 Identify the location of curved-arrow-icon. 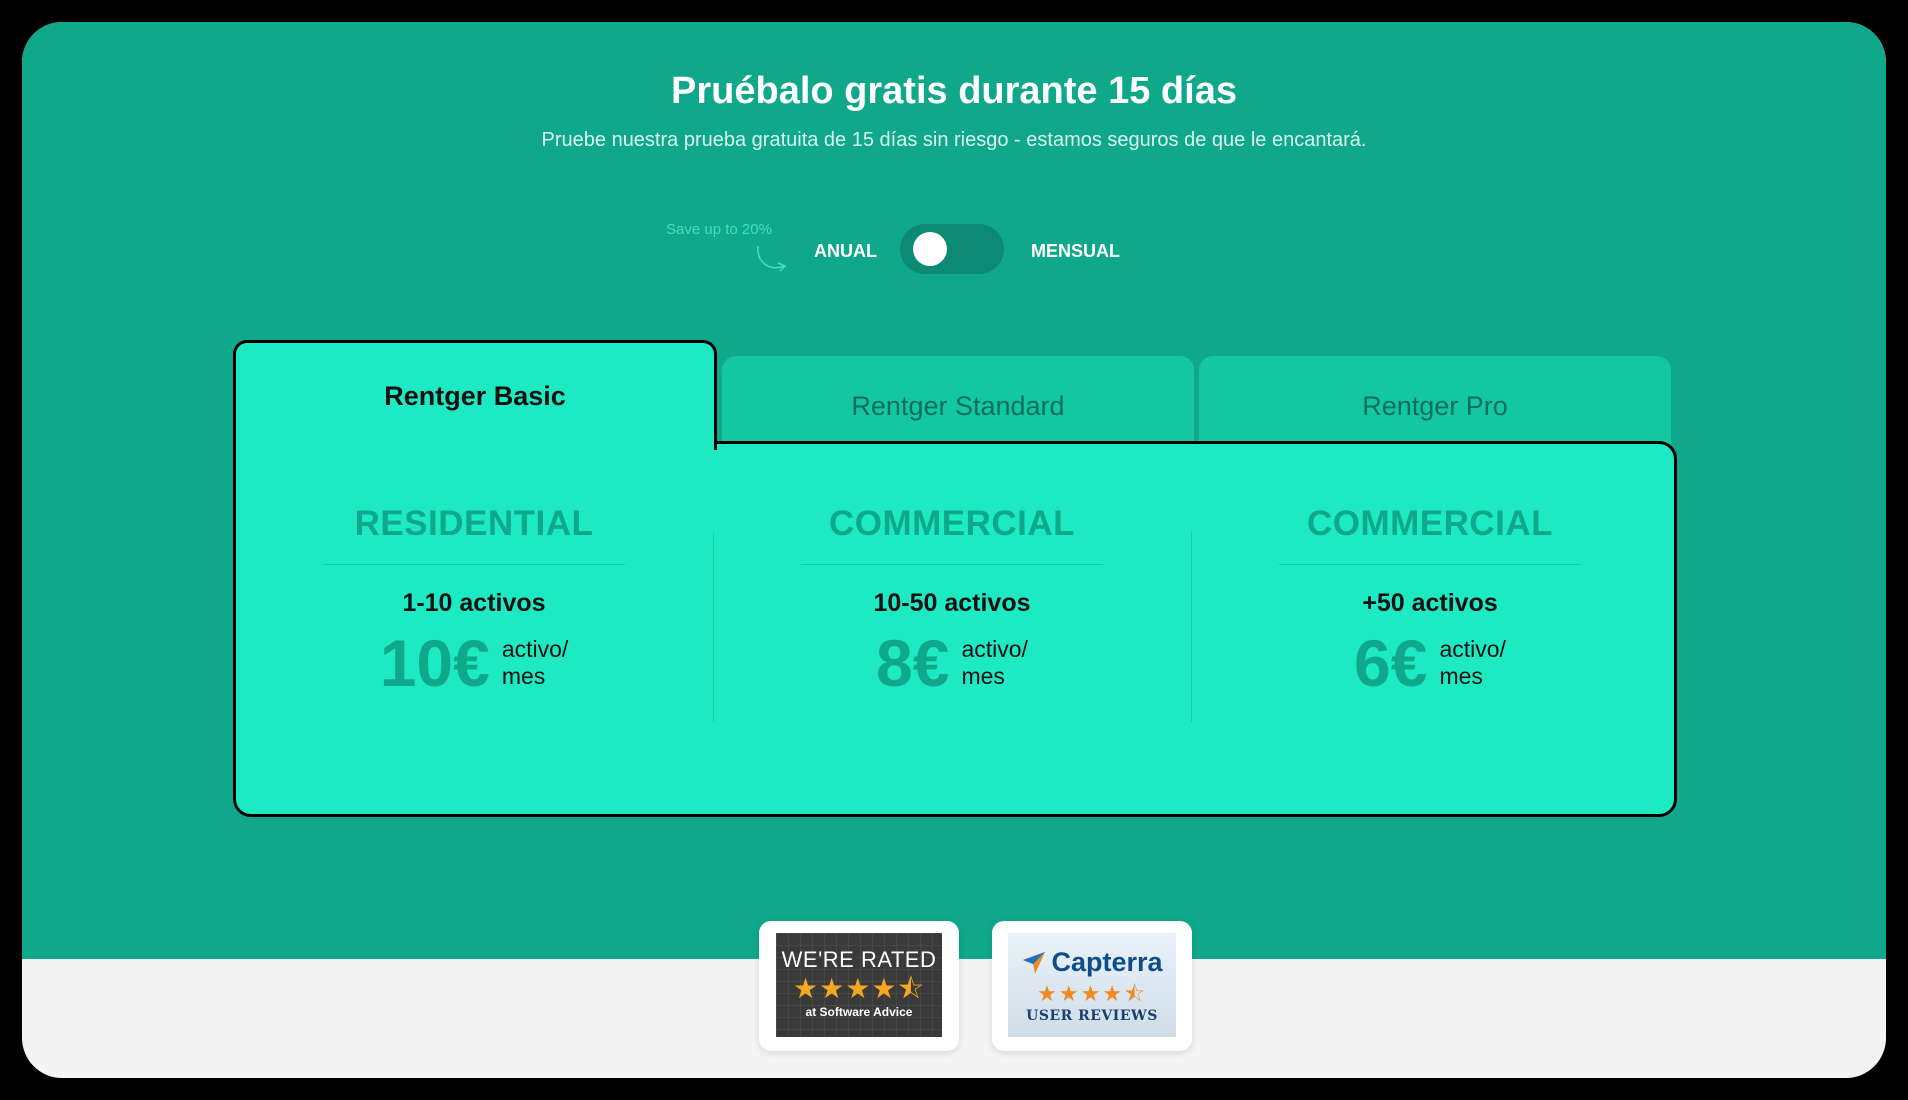
(772, 258).